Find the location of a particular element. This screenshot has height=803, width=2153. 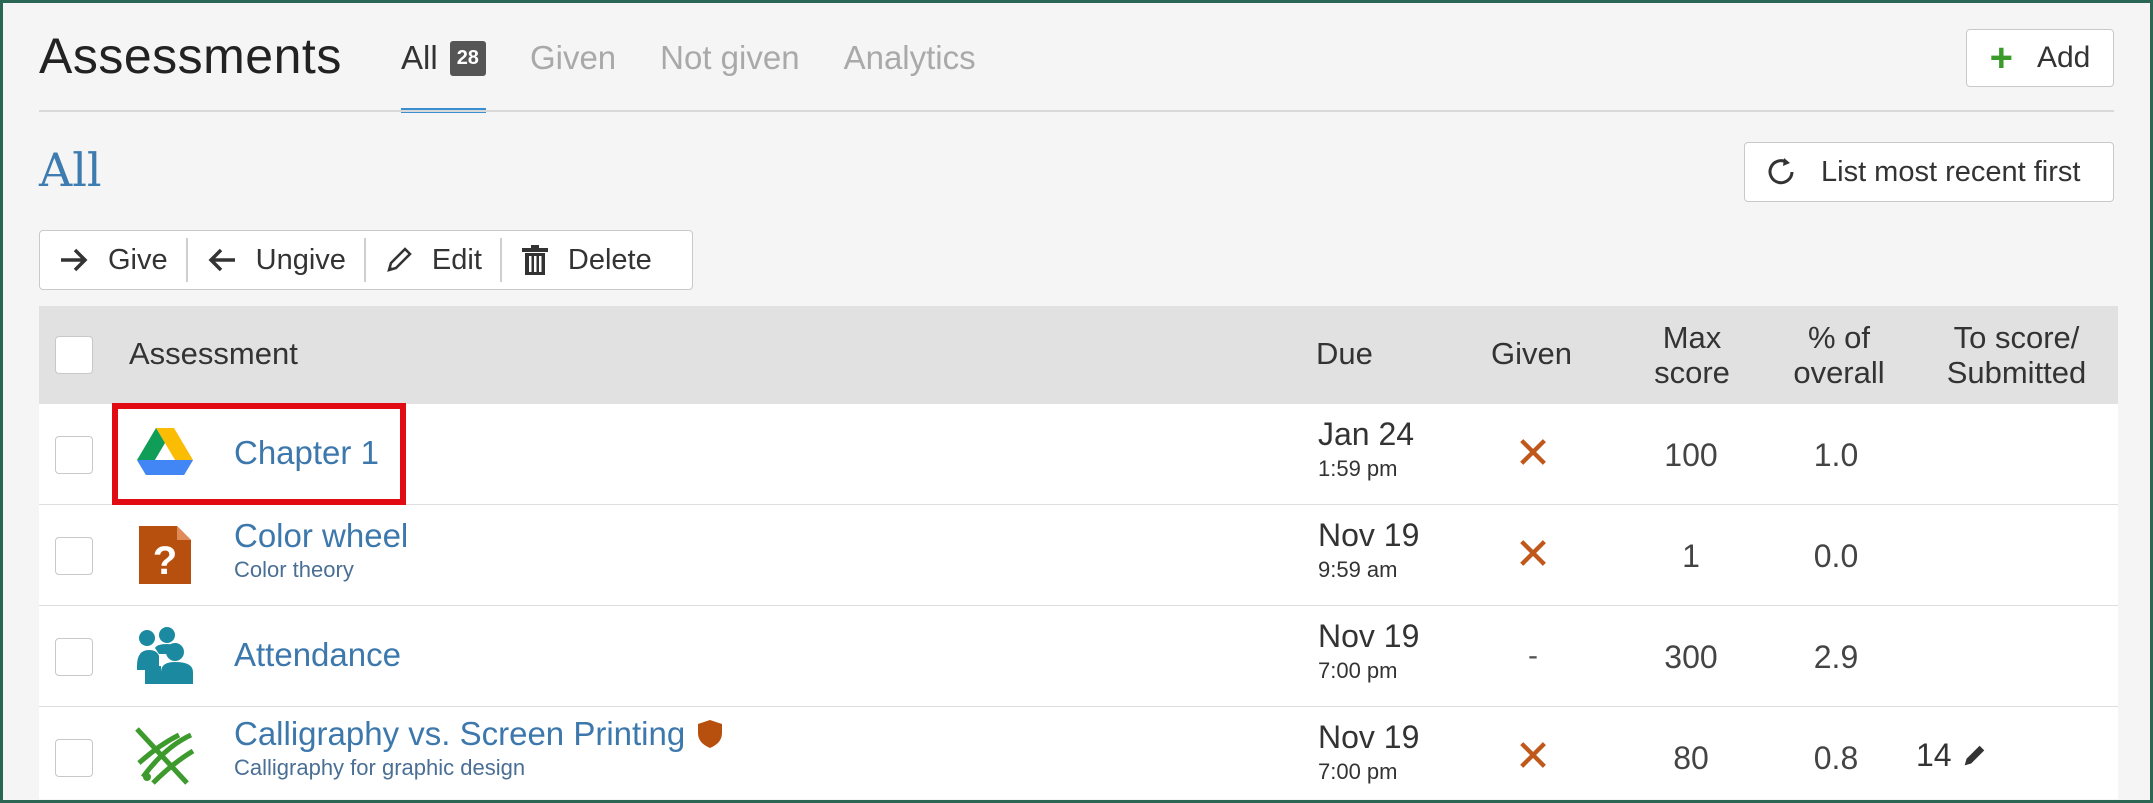

column-header-given: Given is located at coordinates (1531, 353).